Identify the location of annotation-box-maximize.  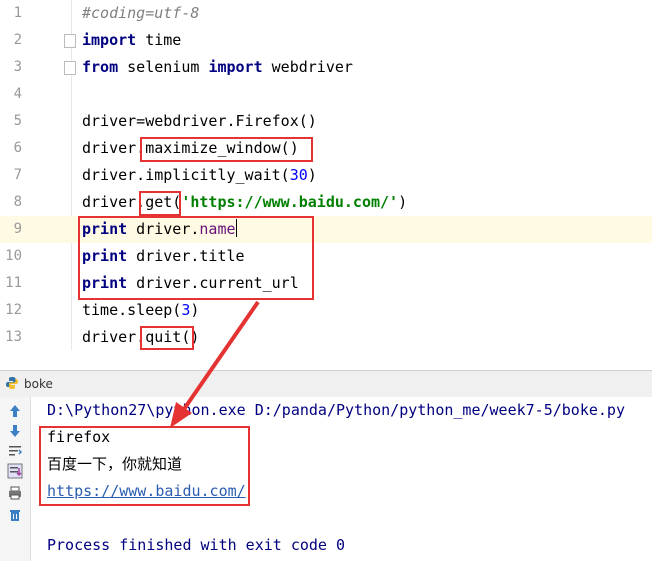
(226, 149).